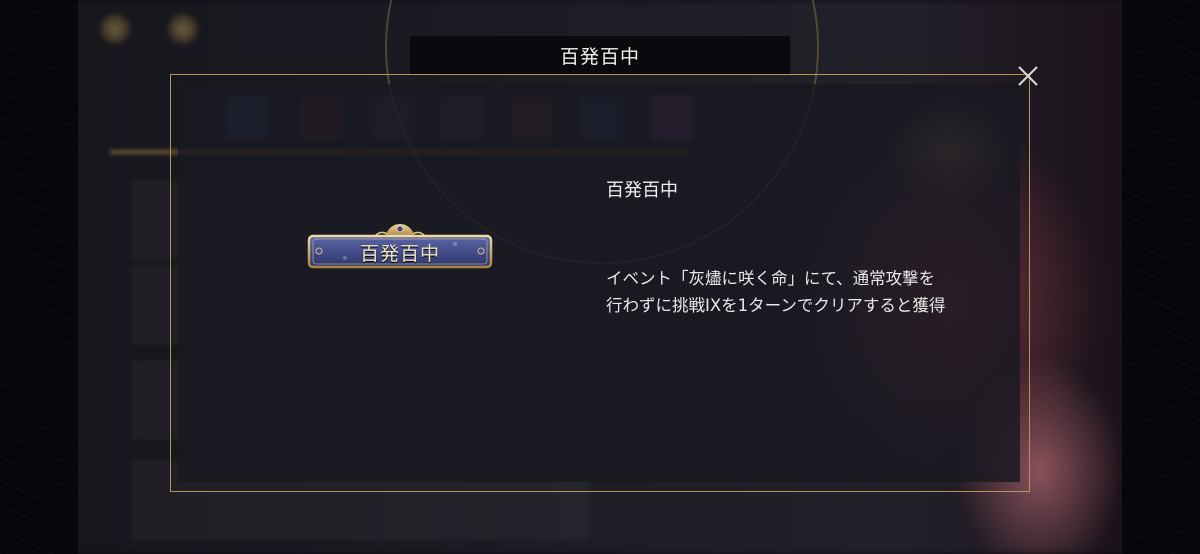 The height and width of the screenshot is (554, 1200). Describe the element at coordinates (39, 277) in the screenshot. I see `background-side-pattern-left` at that location.